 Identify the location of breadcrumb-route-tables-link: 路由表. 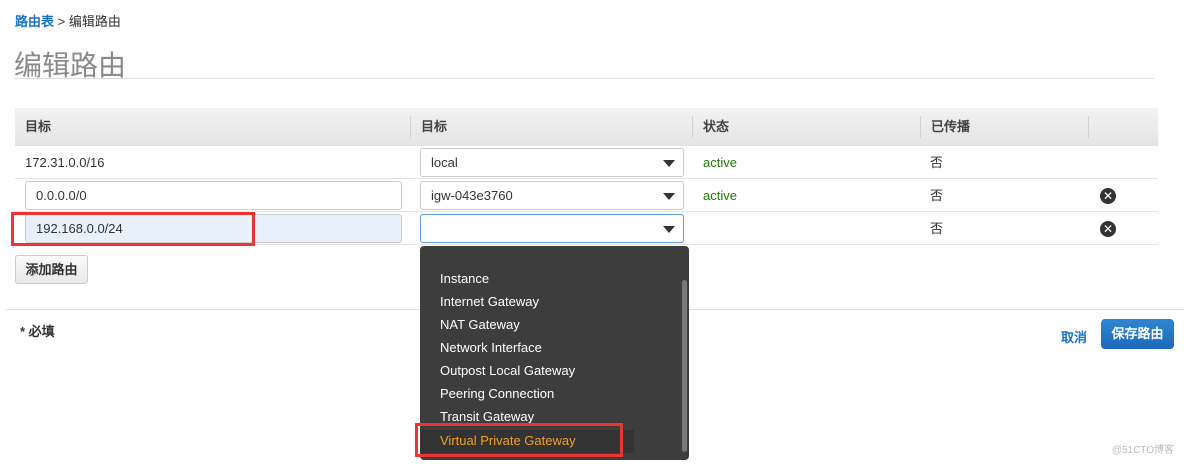
(34, 21).